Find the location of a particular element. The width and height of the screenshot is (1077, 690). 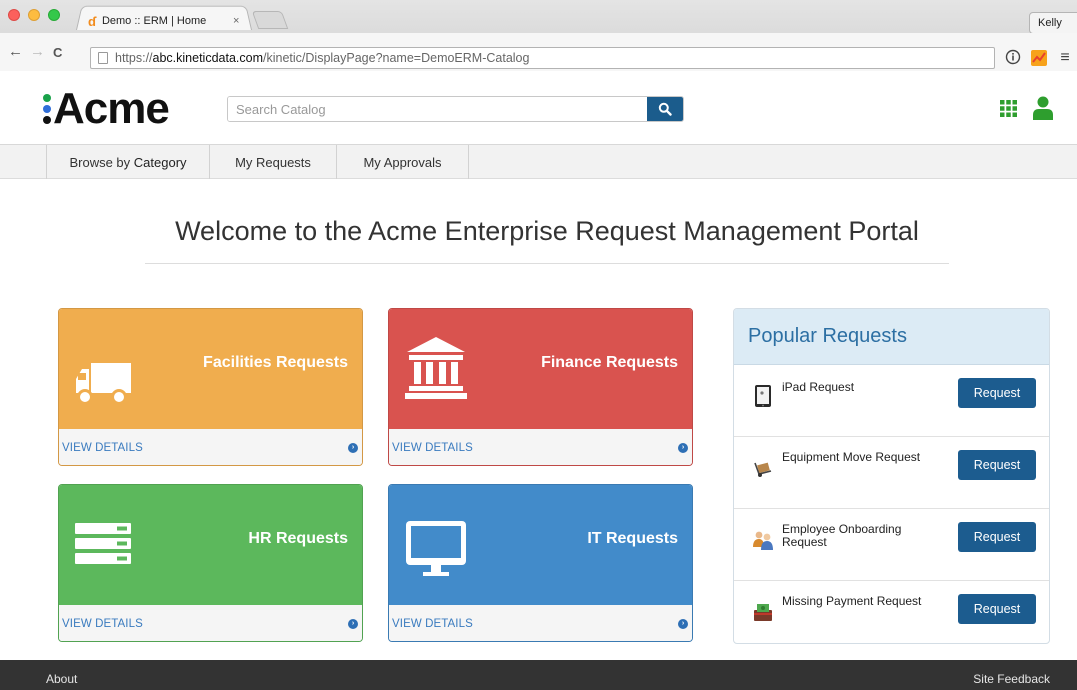

catalog-search is located at coordinates (455, 109).